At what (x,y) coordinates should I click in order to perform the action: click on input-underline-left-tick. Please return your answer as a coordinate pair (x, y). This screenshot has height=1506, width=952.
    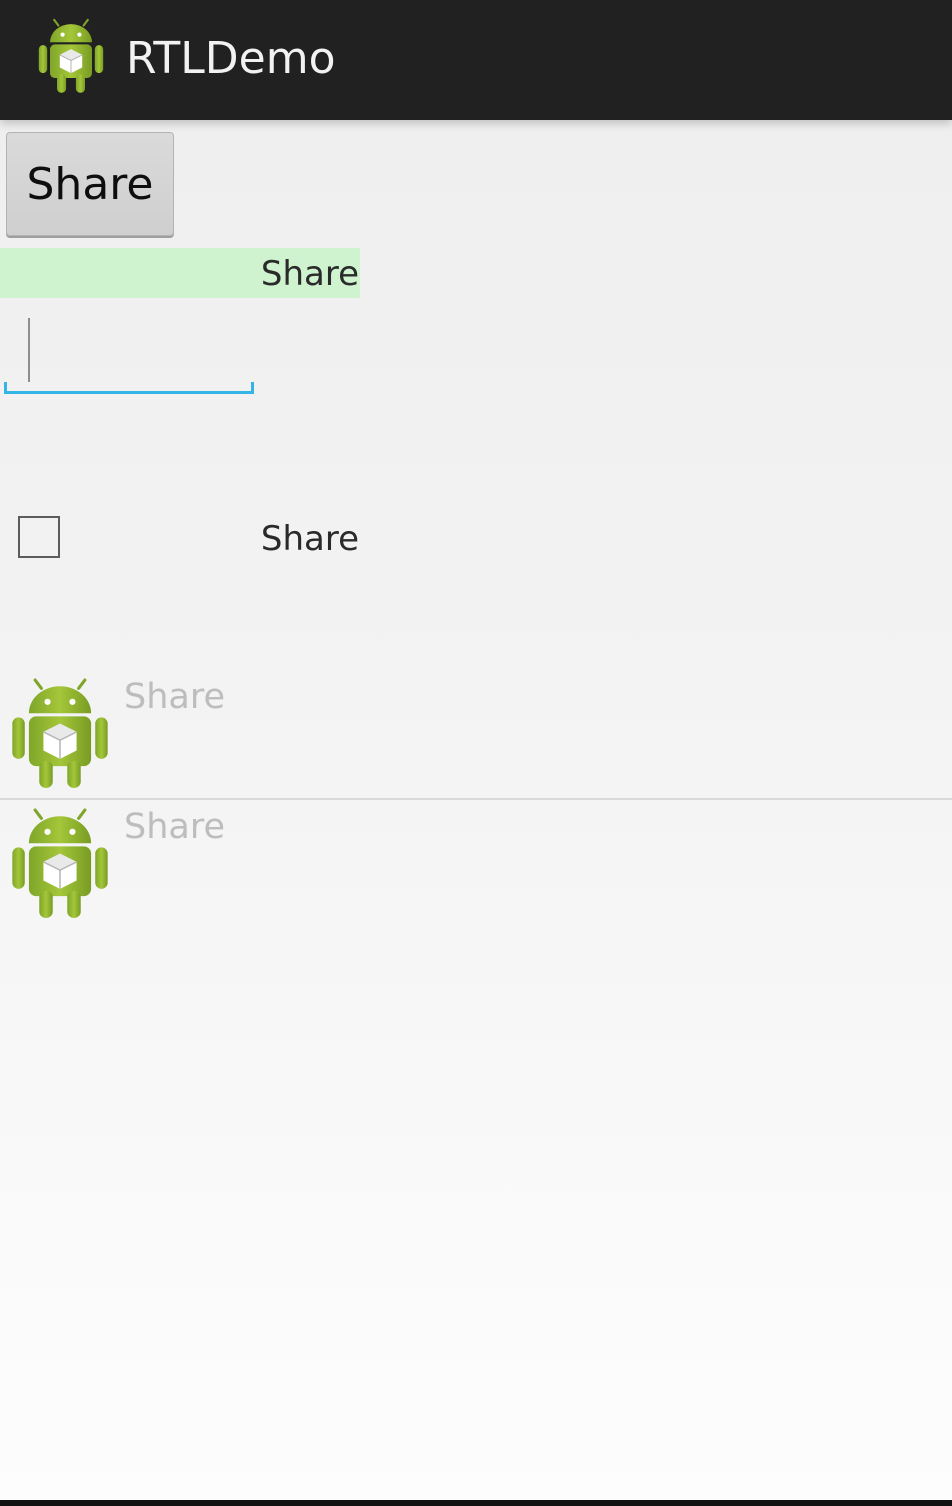
    Looking at the image, I should click on (5, 388).